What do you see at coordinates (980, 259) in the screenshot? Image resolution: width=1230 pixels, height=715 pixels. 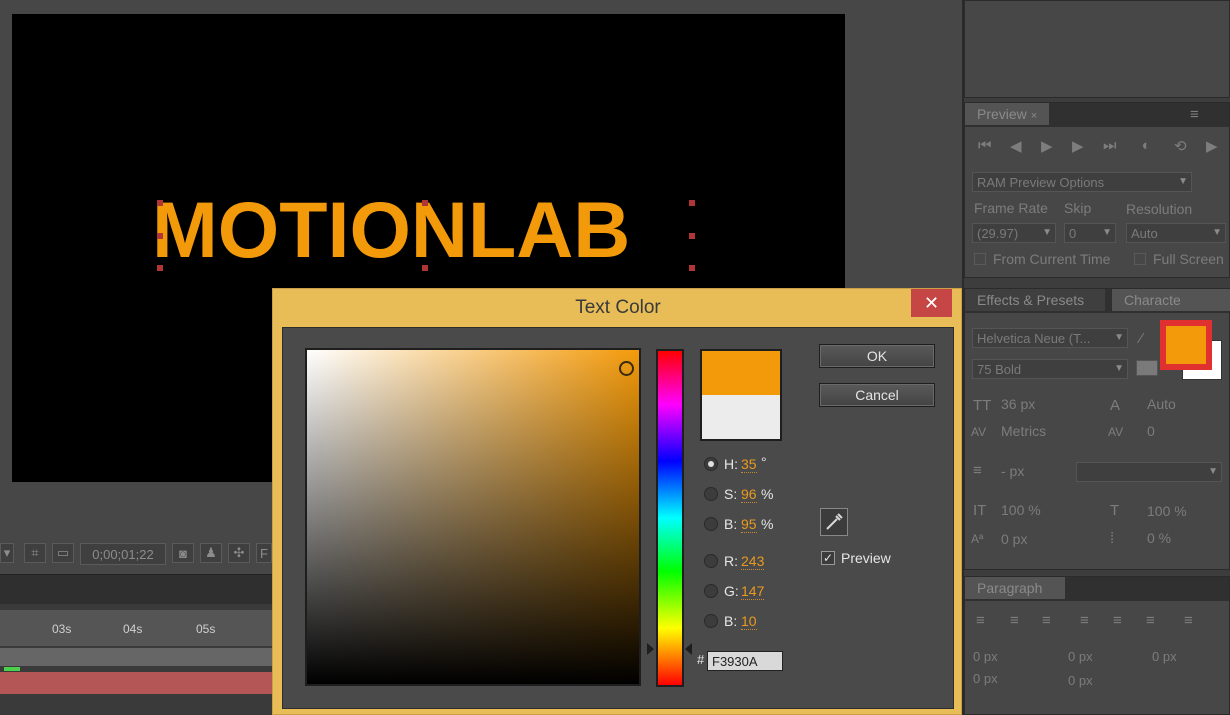 I see `from-current-time-checkbox` at bounding box center [980, 259].